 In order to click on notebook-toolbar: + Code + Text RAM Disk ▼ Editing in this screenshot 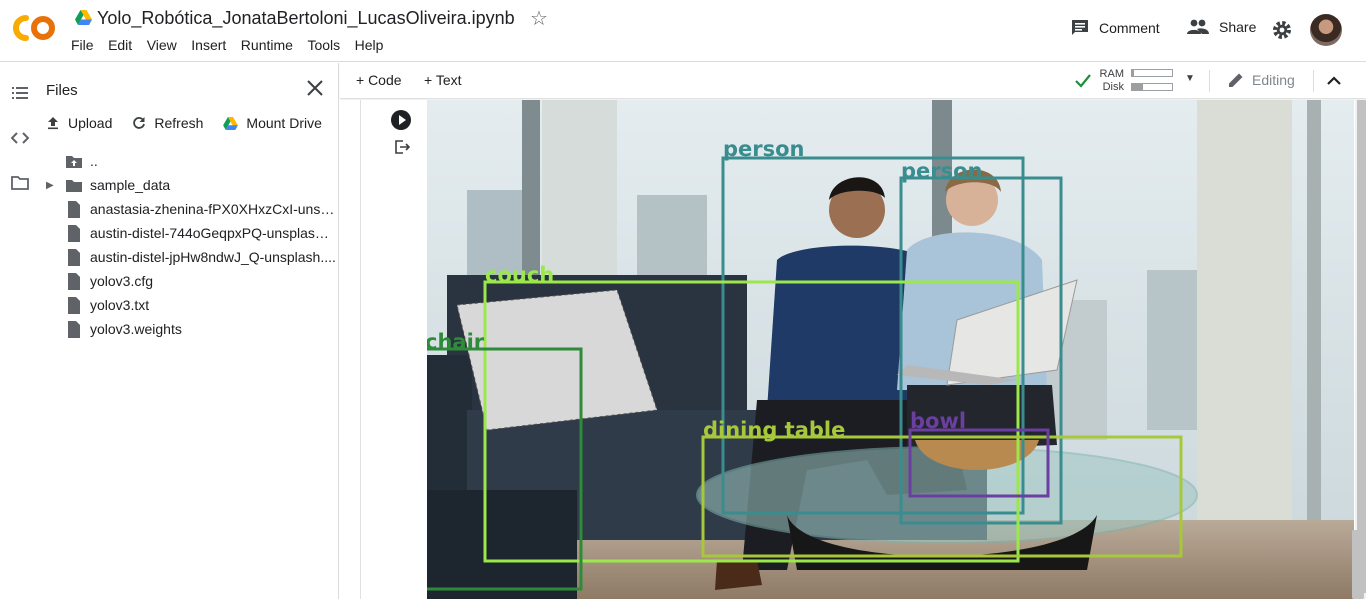, I will do `click(853, 81)`.